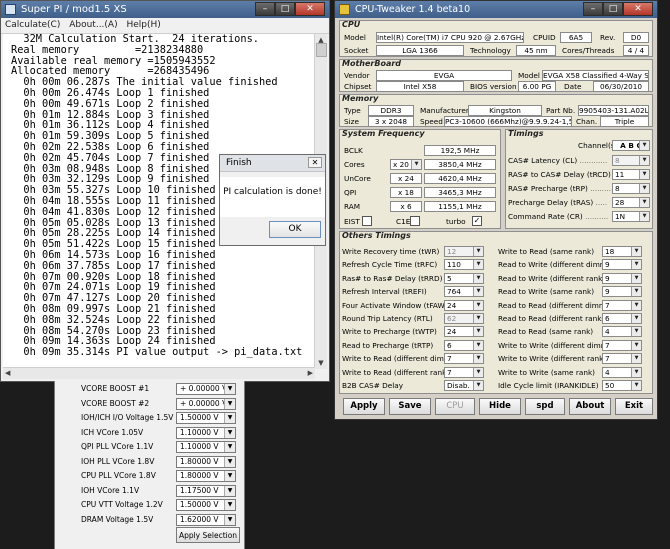 This screenshot has height=549, width=670. What do you see at coordinates (32, 25) in the screenshot?
I see `menu-calculate: Calculate(C)` at bounding box center [32, 25].